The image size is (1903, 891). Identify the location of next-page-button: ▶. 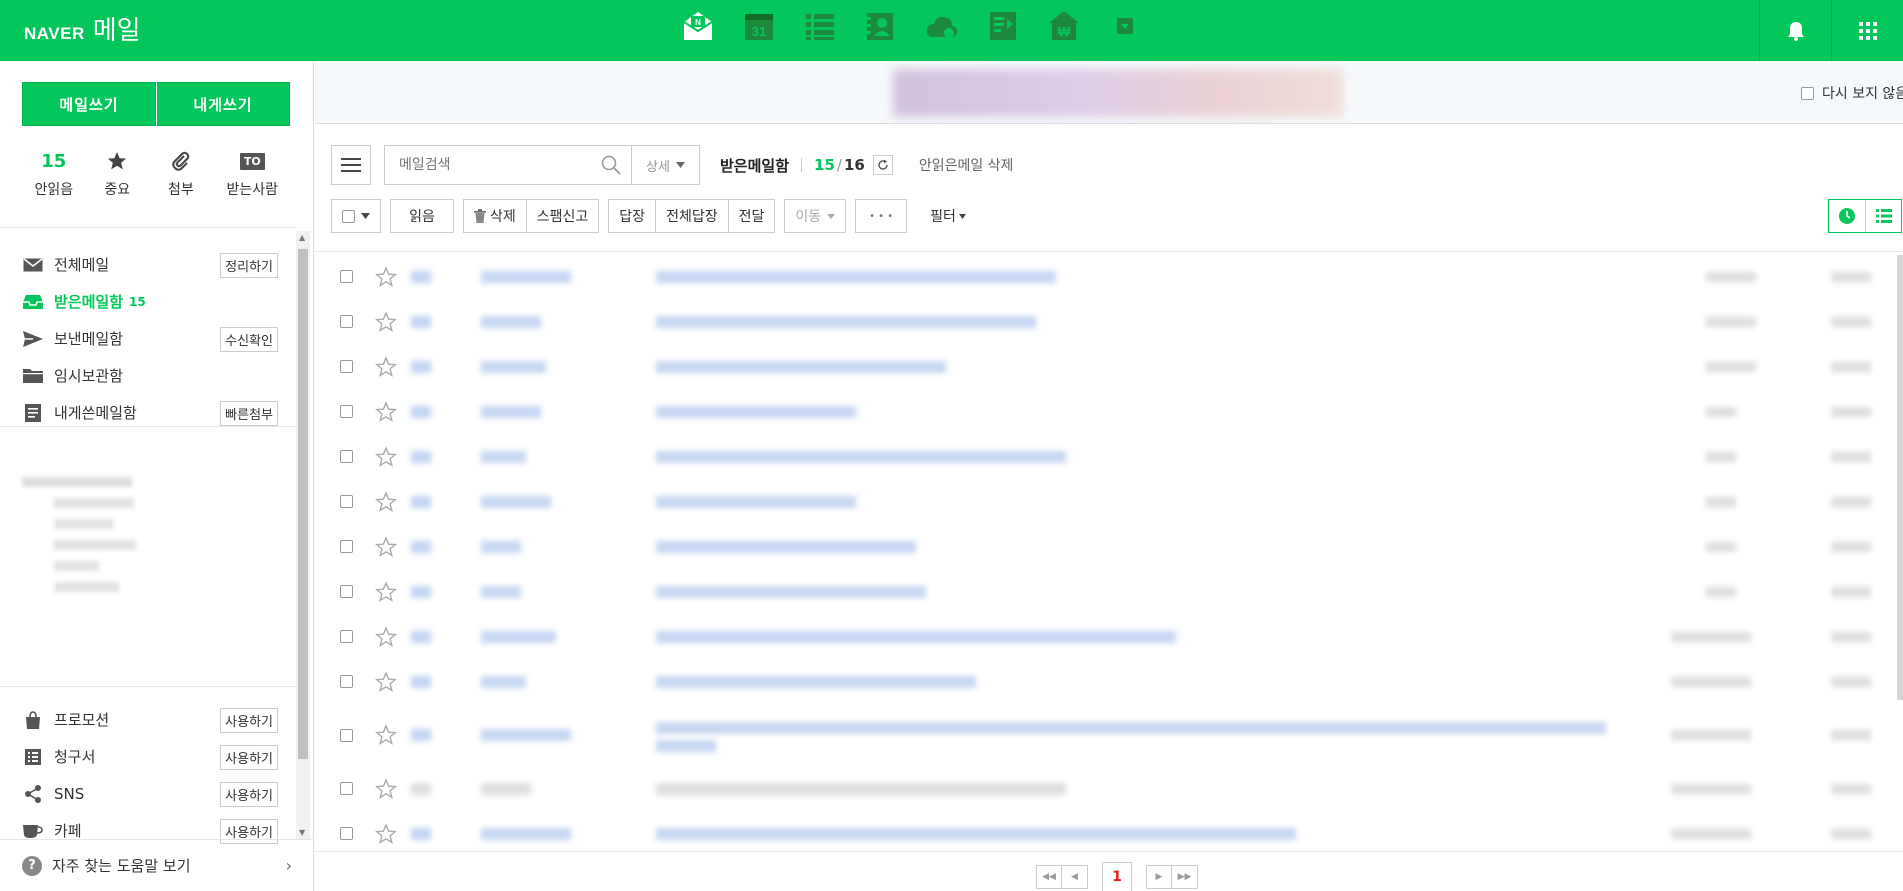
(1159, 877).